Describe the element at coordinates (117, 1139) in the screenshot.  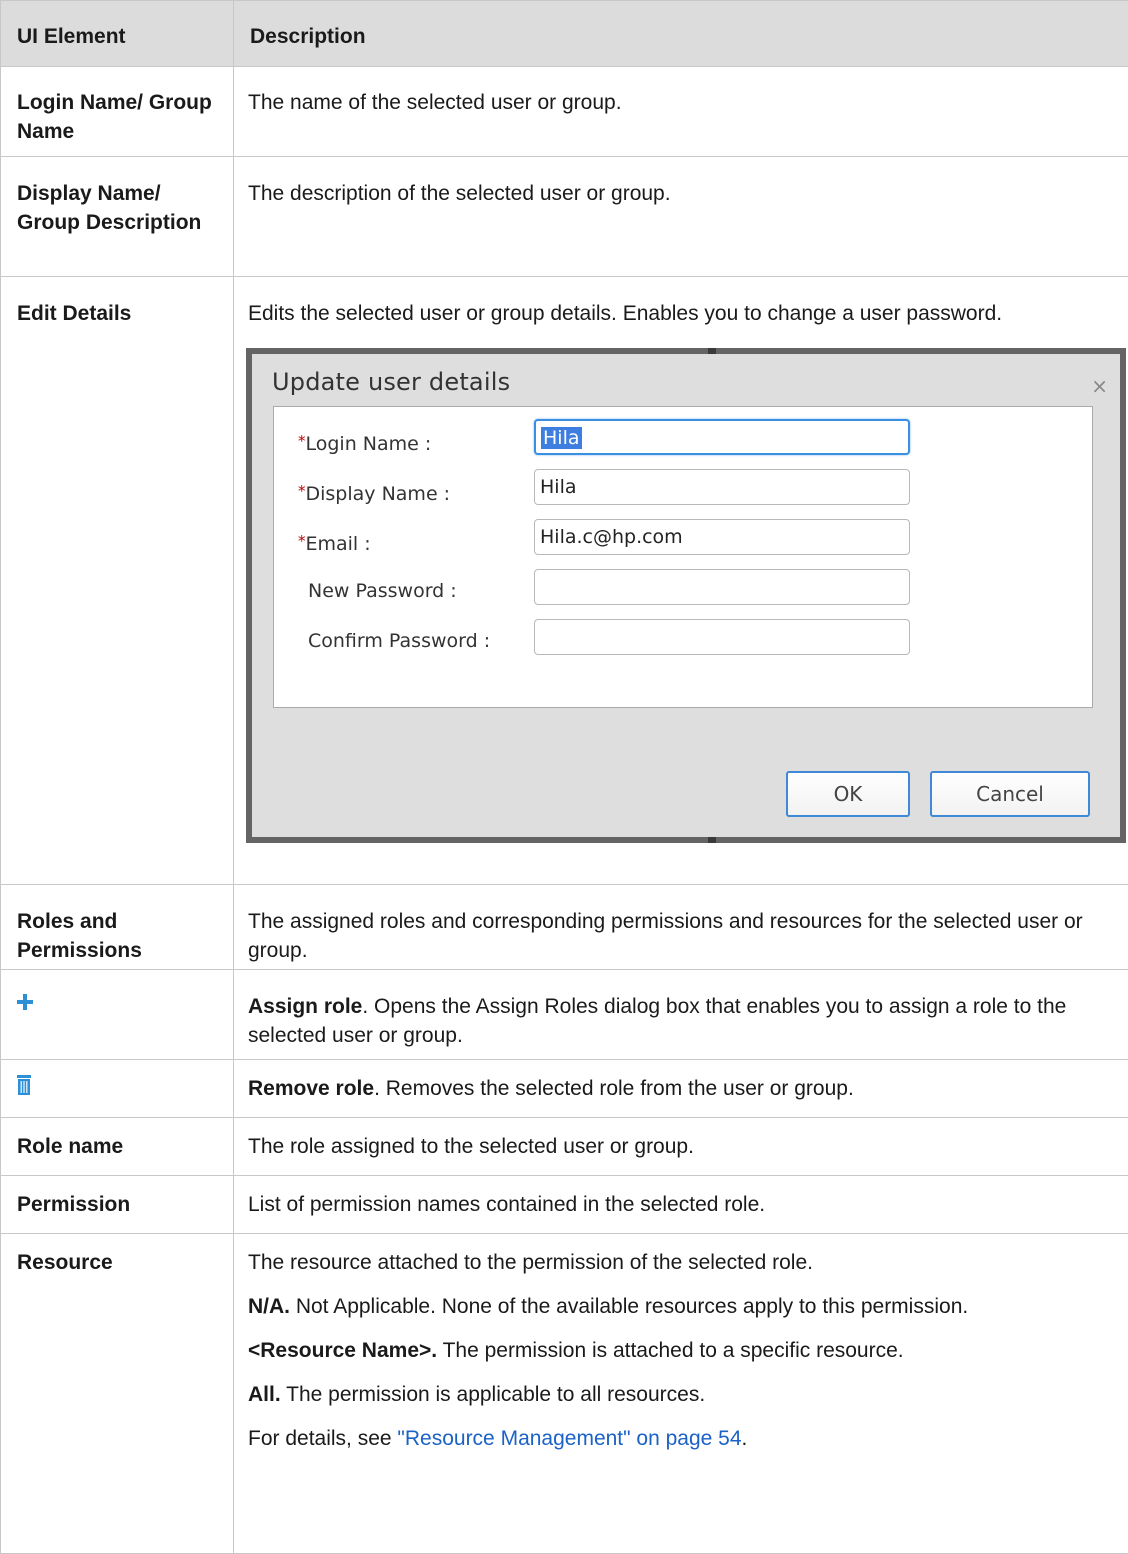
I see `element-name: Role name` at that location.